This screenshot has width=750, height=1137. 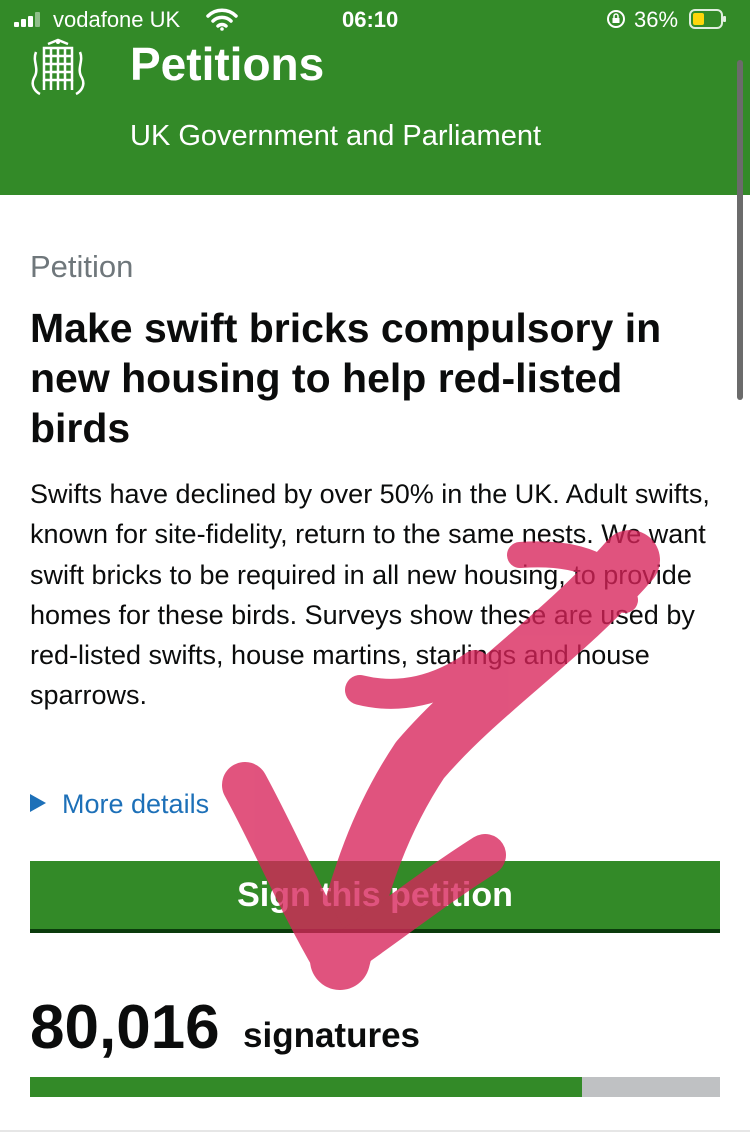 I want to click on site-title: Petitions, so click(x=227, y=64).